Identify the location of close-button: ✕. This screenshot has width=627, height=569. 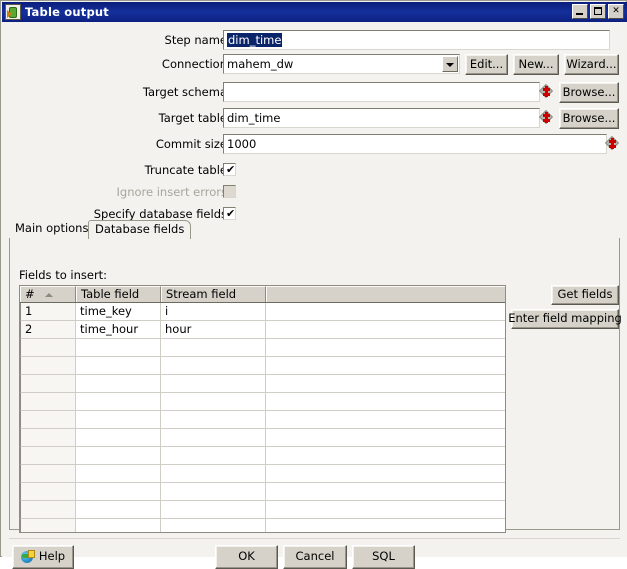
(616, 11).